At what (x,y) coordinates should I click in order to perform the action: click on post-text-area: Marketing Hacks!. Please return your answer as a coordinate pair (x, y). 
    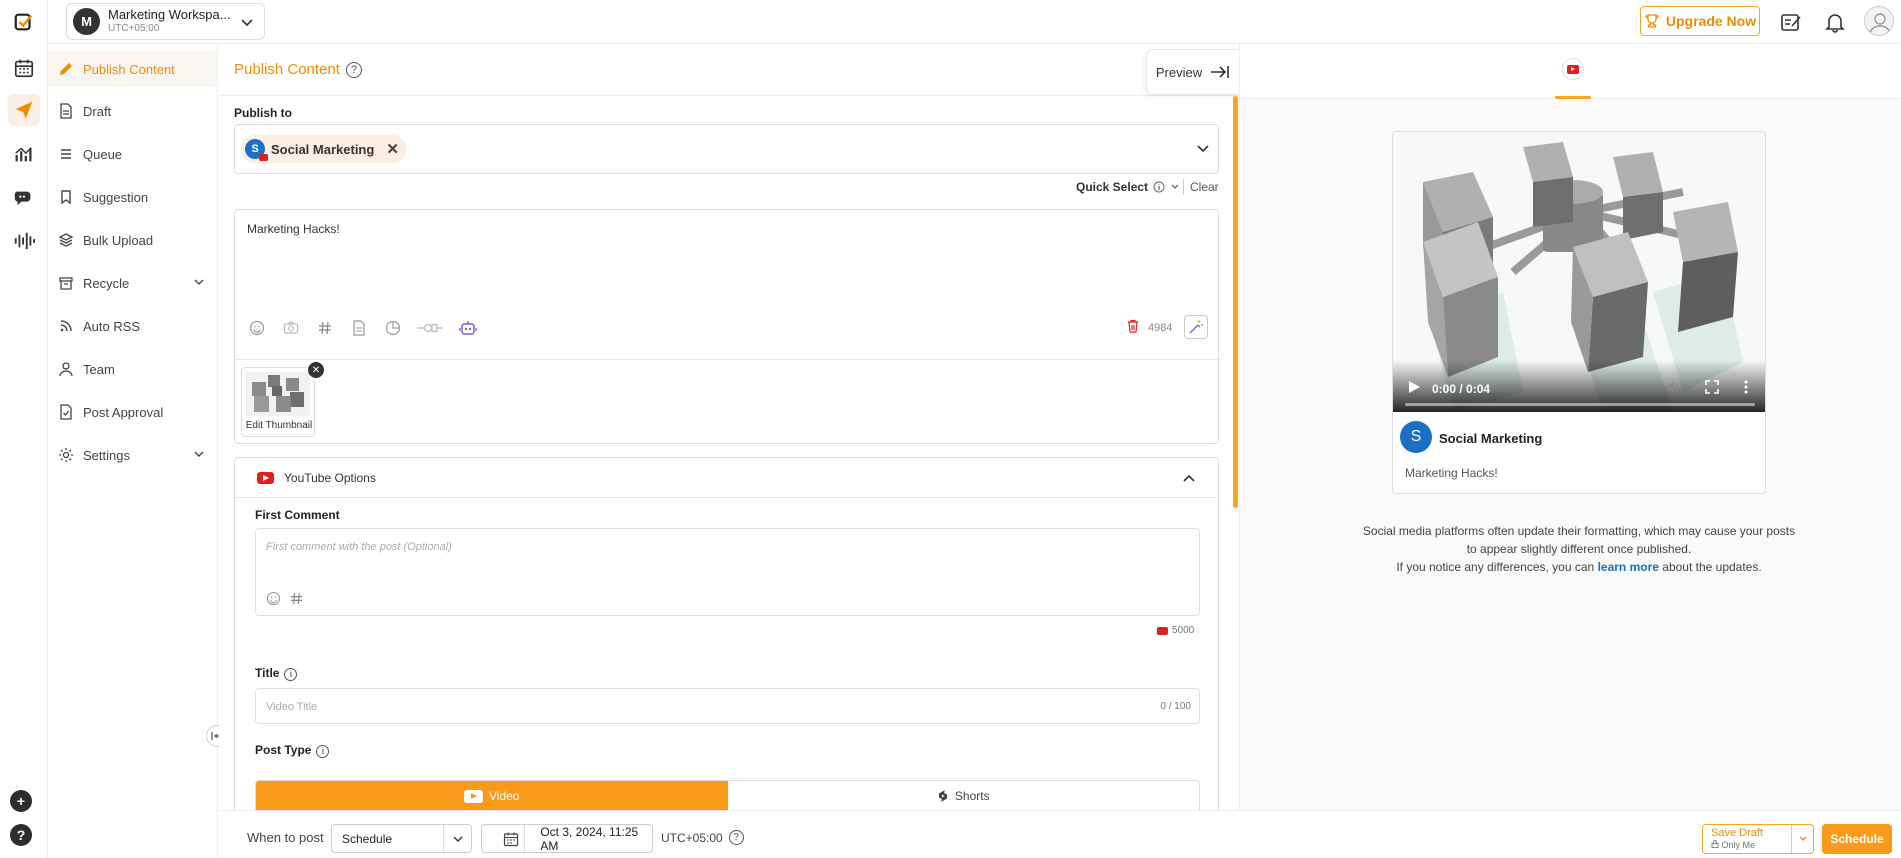
    Looking at the image, I should click on (293, 229).